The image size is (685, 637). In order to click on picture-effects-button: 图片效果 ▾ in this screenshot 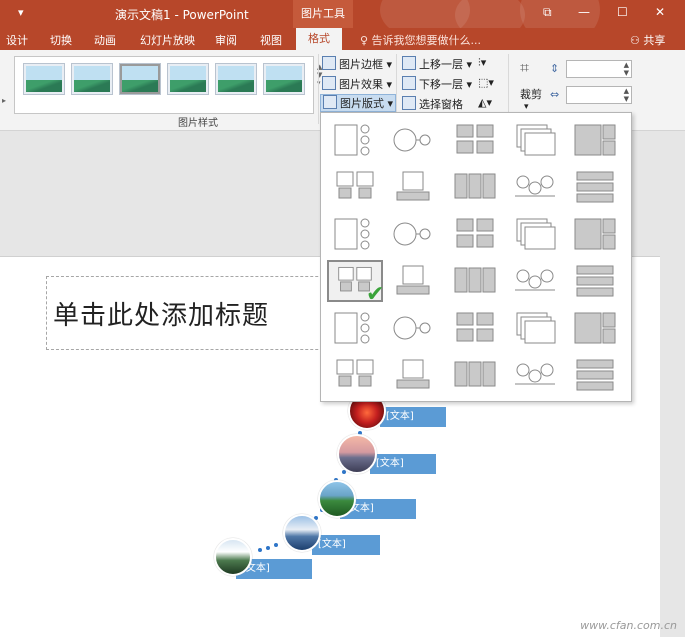, I will do `click(357, 84)`.